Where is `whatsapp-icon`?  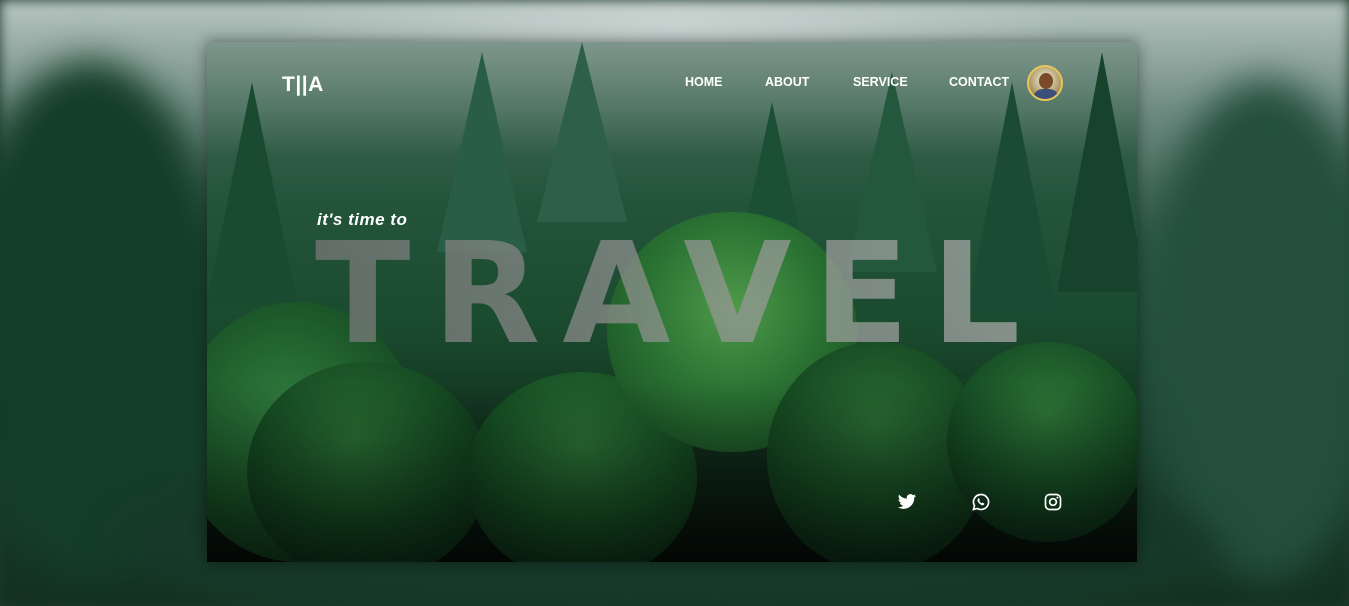
whatsapp-icon is located at coordinates (981, 502).